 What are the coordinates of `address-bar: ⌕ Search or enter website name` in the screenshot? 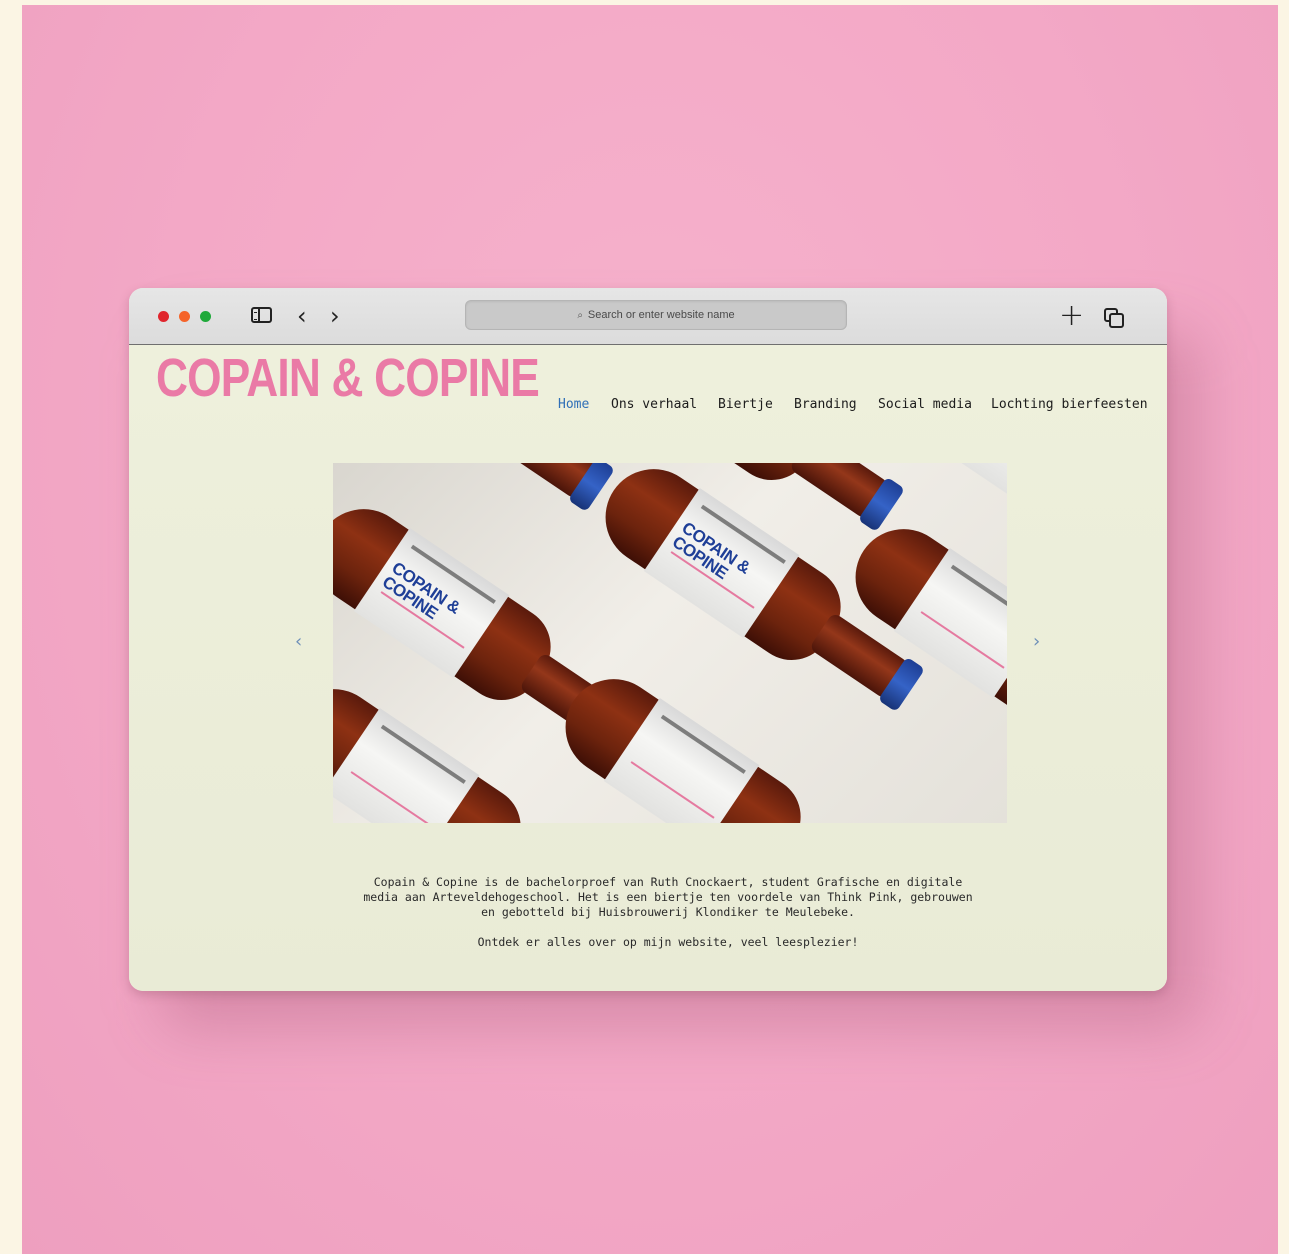 It's located at (656, 315).